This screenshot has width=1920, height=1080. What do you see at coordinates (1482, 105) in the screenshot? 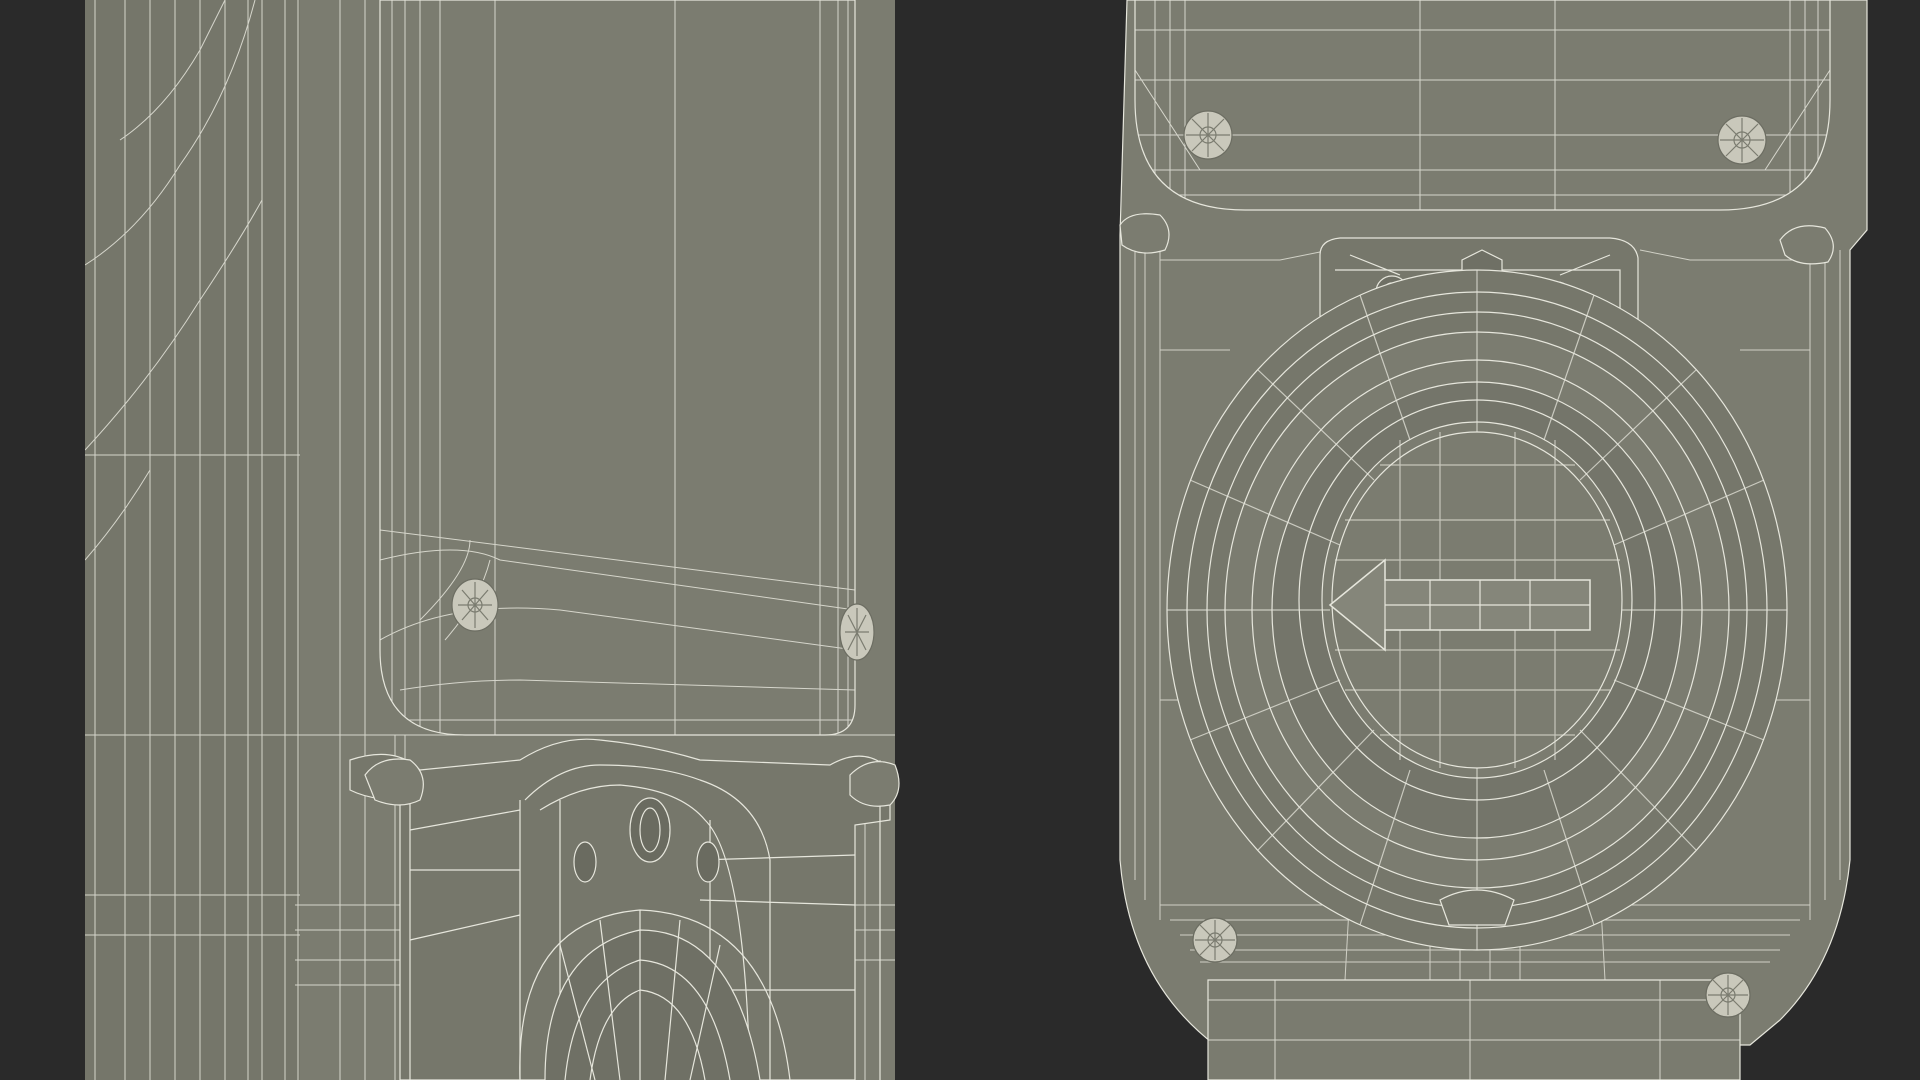
I see `right-top-plate` at bounding box center [1482, 105].